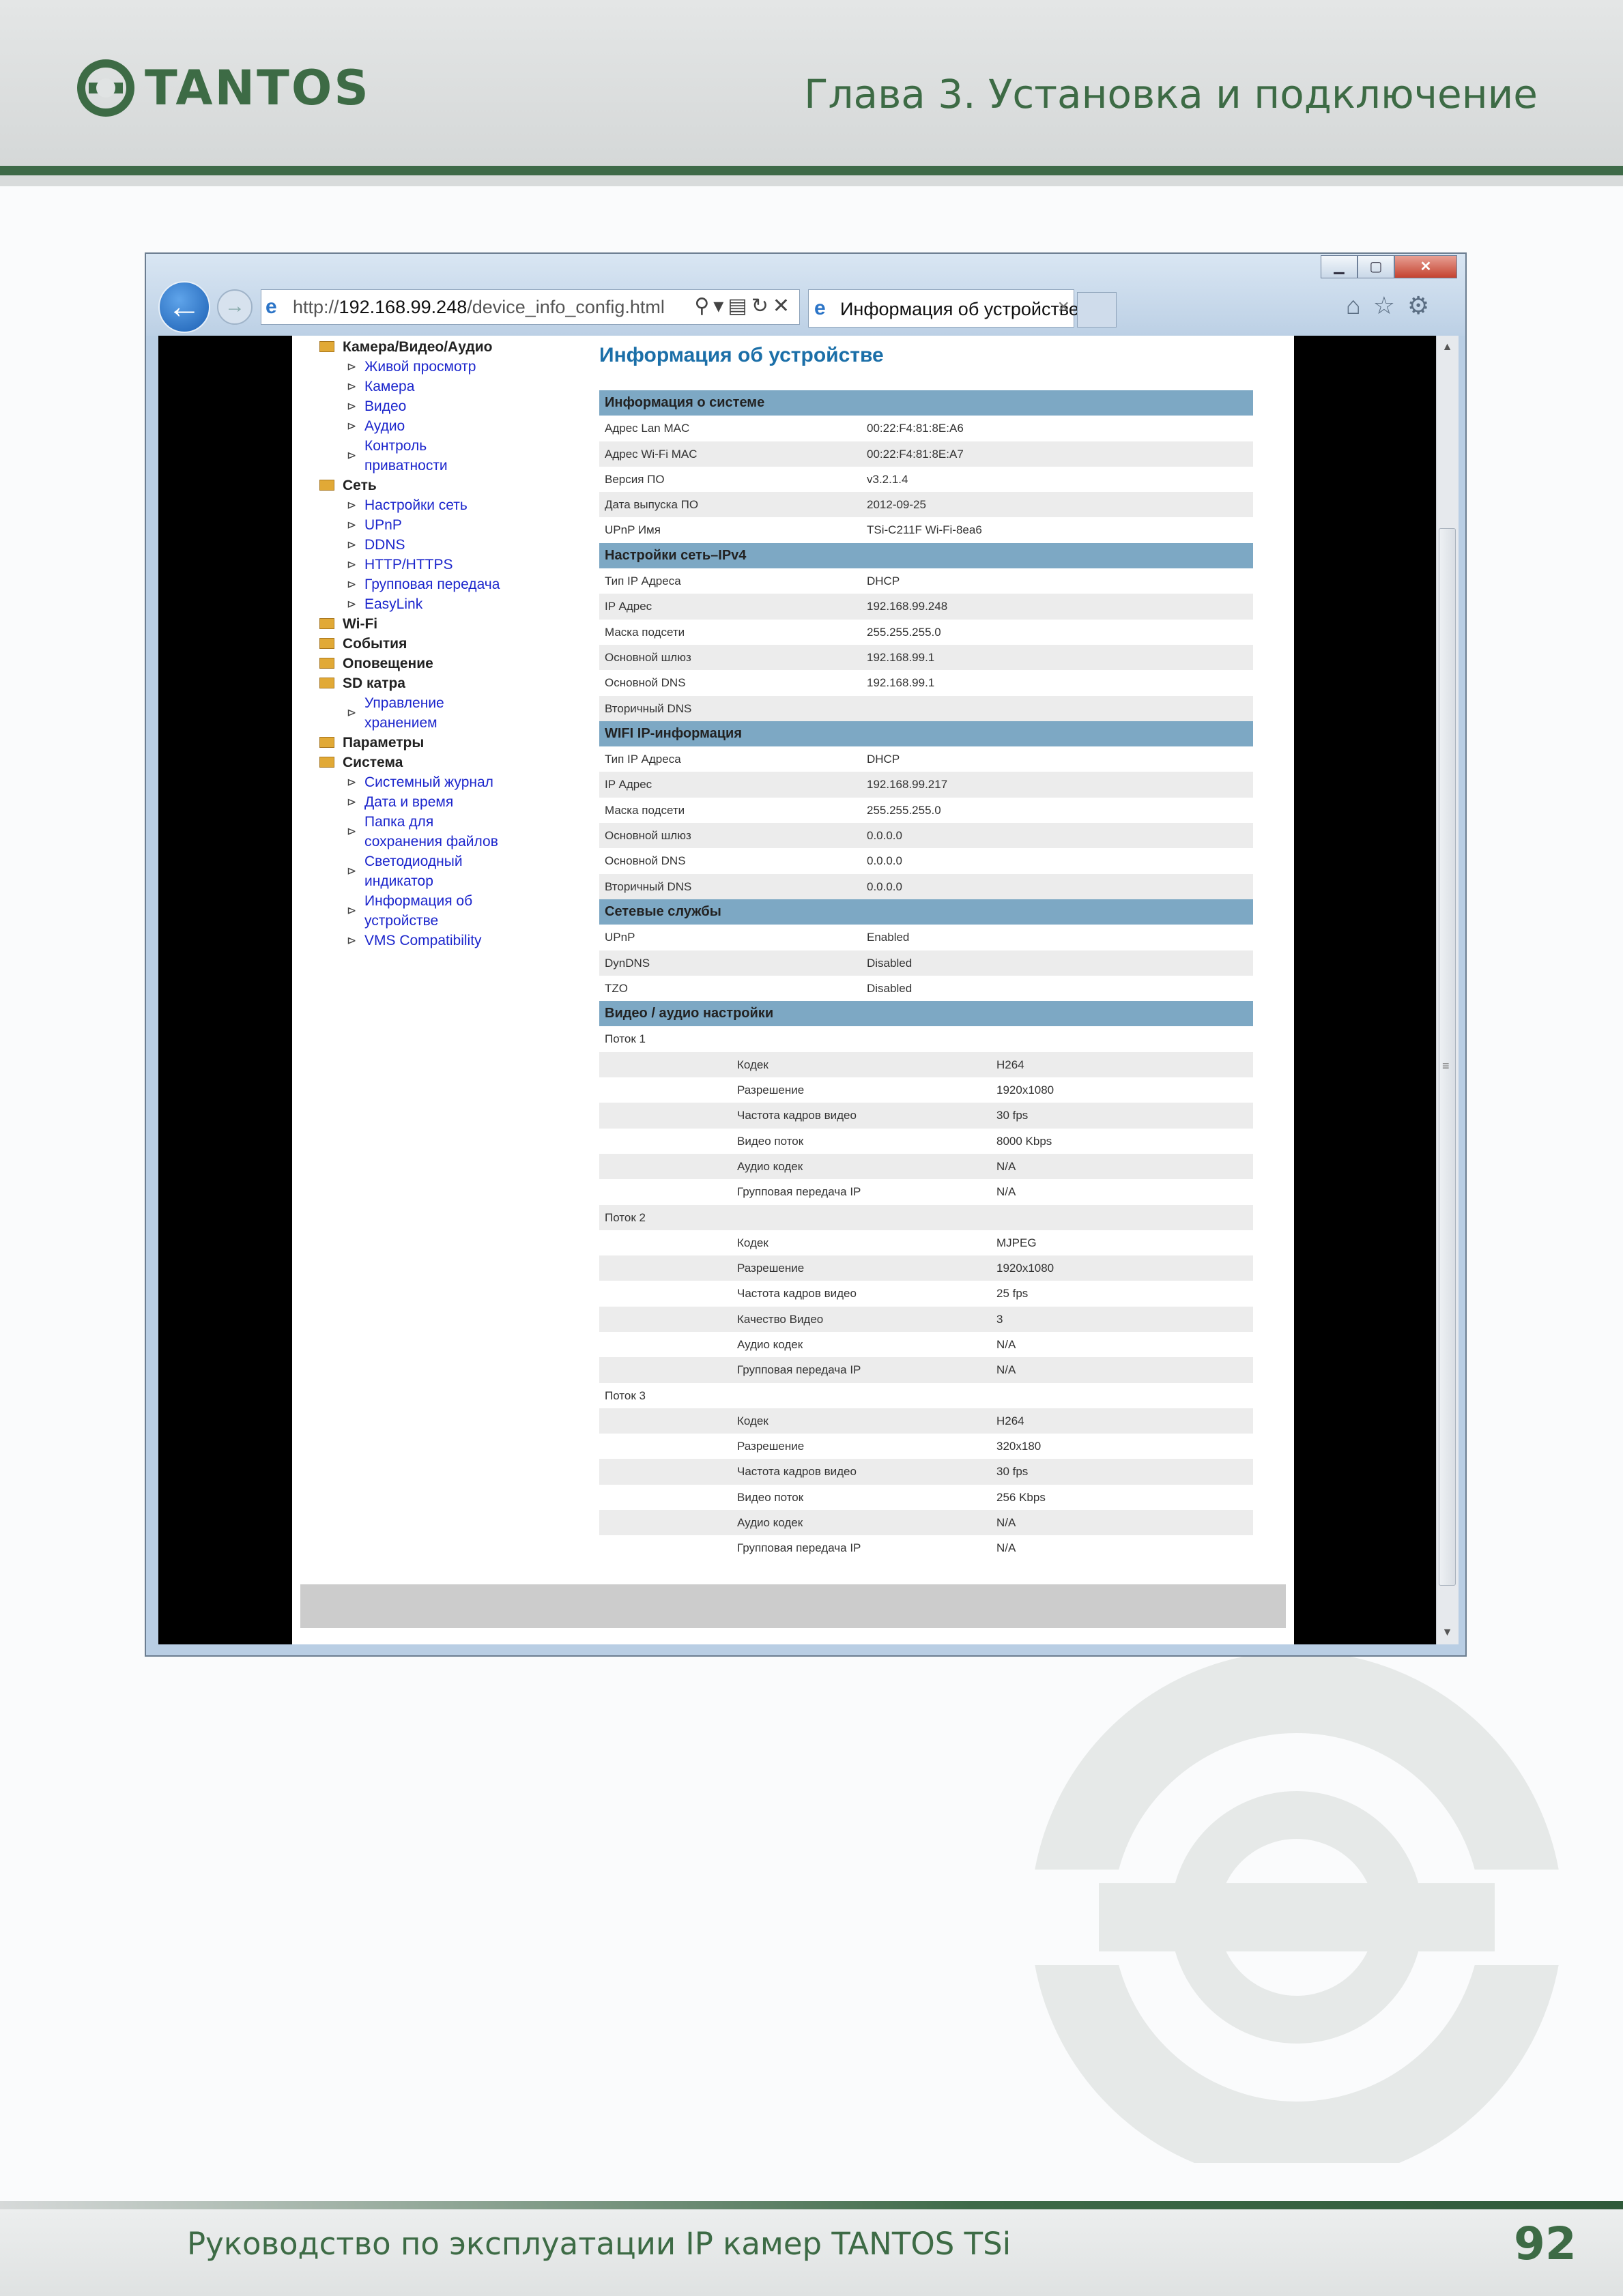 This screenshot has height=2296, width=1623. I want to click on vertical-scrollbar: ▲ ≡ ▼, so click(1447, 990).